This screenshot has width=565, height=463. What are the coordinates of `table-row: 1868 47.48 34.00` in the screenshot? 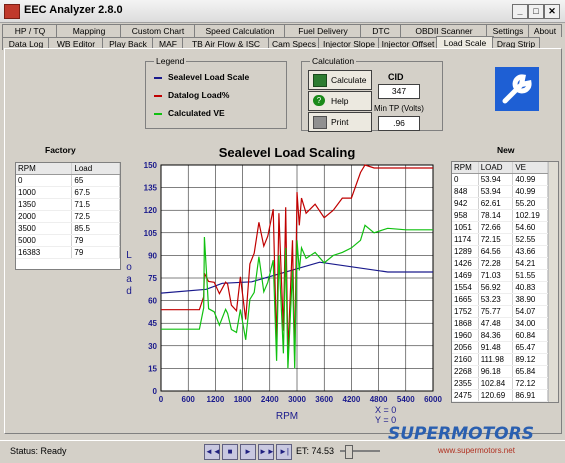 It's located at (500, 323).